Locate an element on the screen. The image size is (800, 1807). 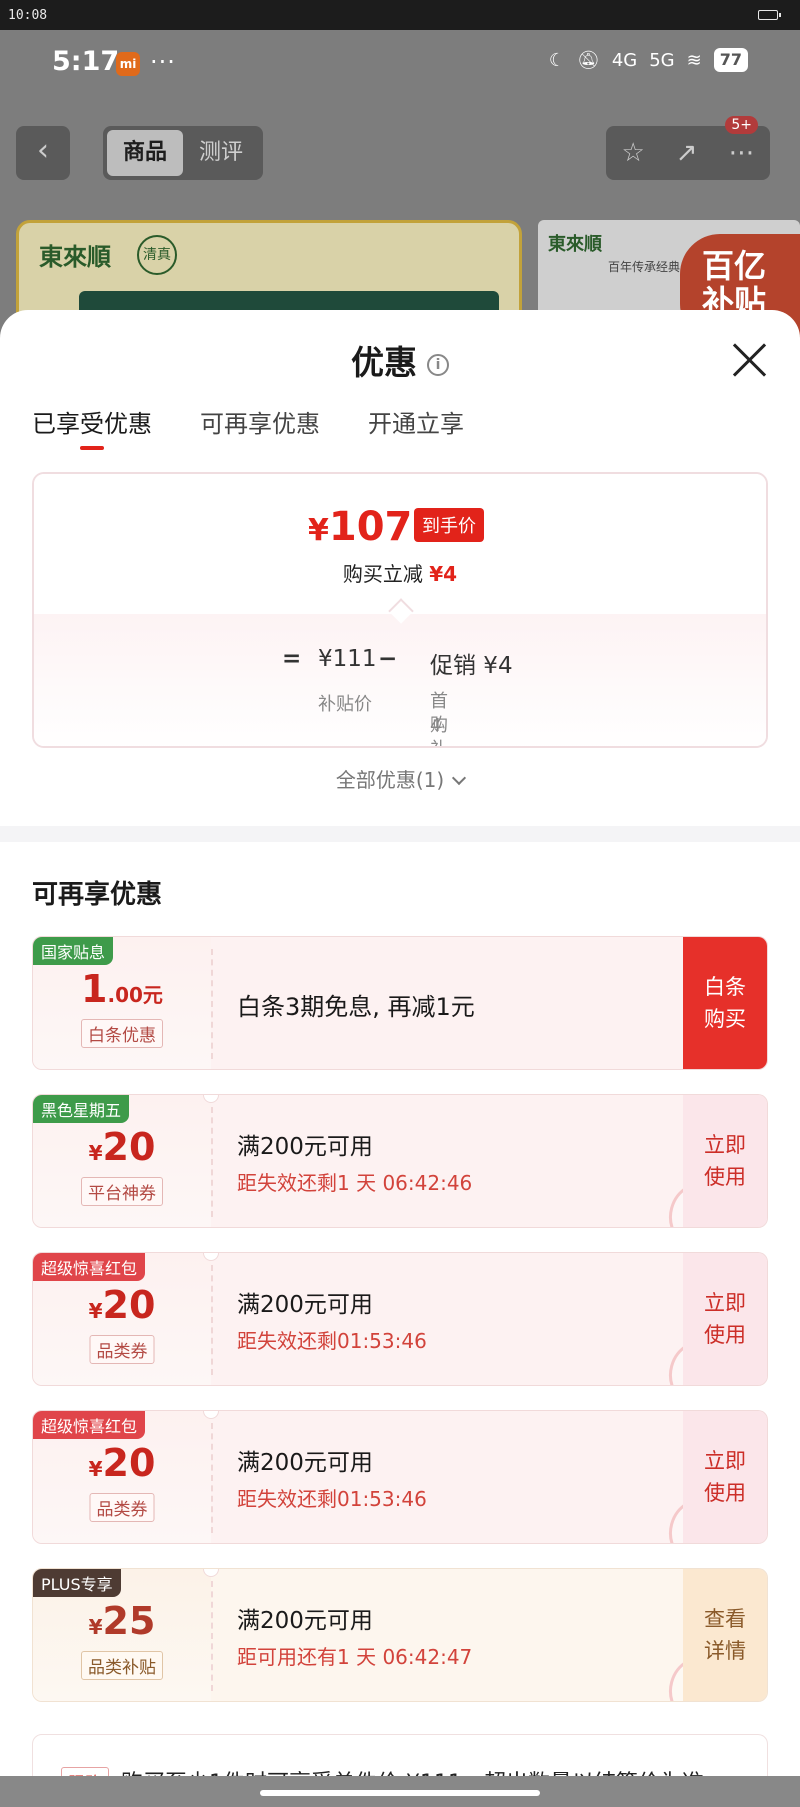
coupon-value: 1.00元 is located at coordinates (122, 989).